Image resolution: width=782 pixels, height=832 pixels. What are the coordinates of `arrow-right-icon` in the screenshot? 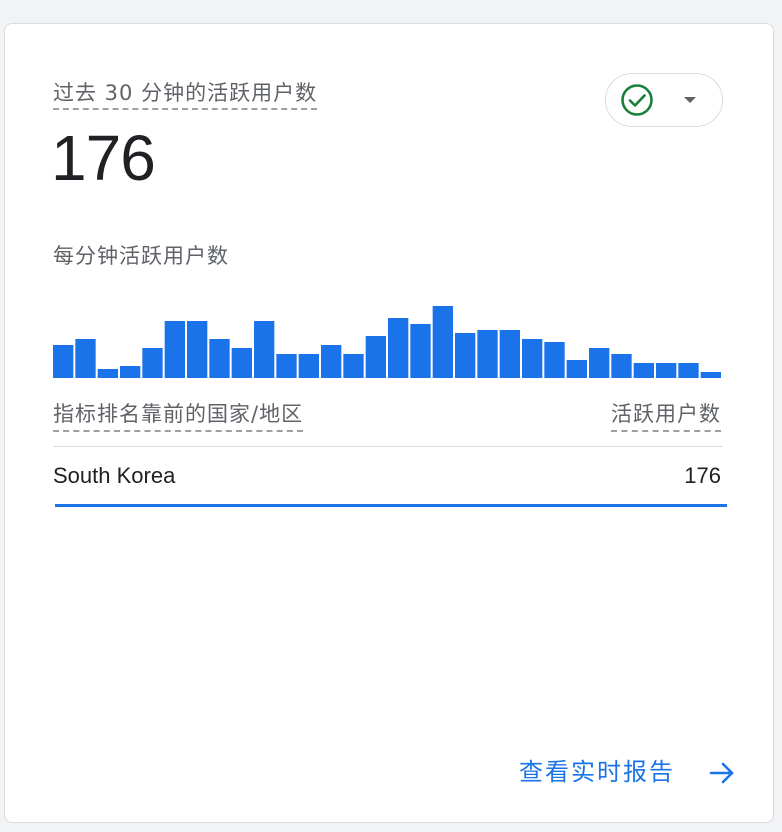 It's located at (722, 773).